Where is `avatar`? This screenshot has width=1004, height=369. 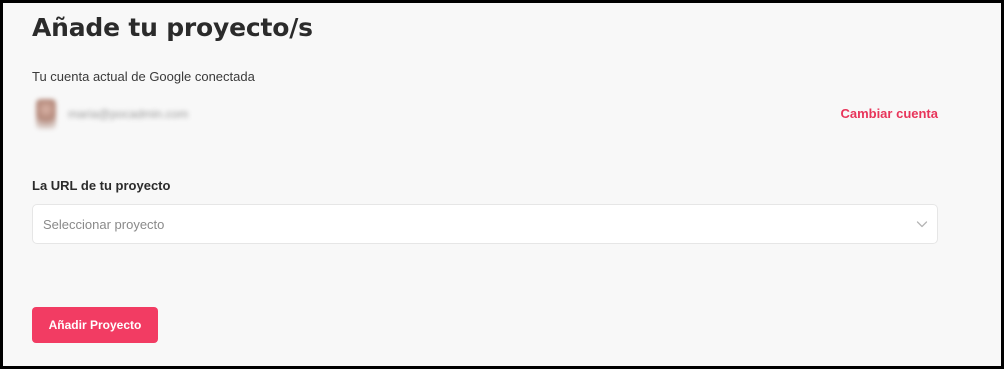
avatar is located at coordinates (46, 114).